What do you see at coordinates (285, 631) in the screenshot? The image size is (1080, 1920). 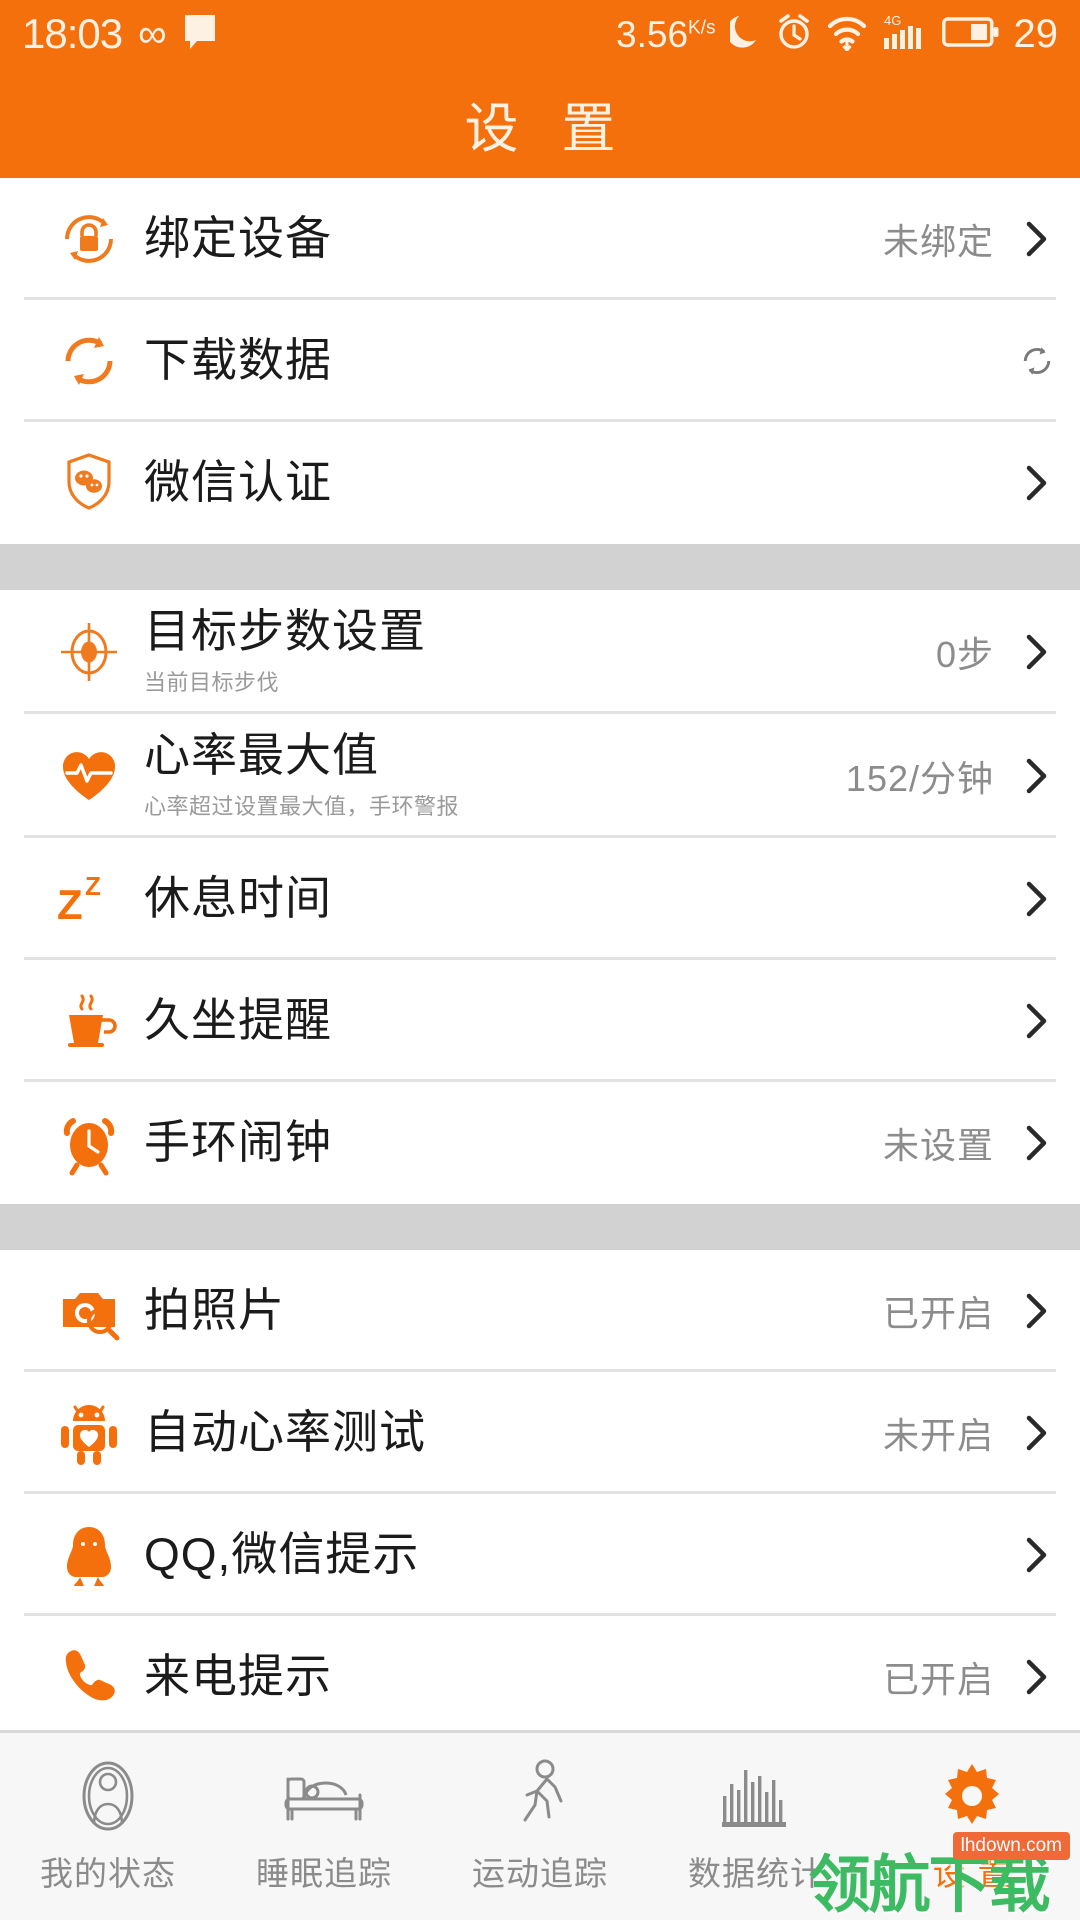 I see `row-label: 目标步数设置` at bounding box center [285, 631].